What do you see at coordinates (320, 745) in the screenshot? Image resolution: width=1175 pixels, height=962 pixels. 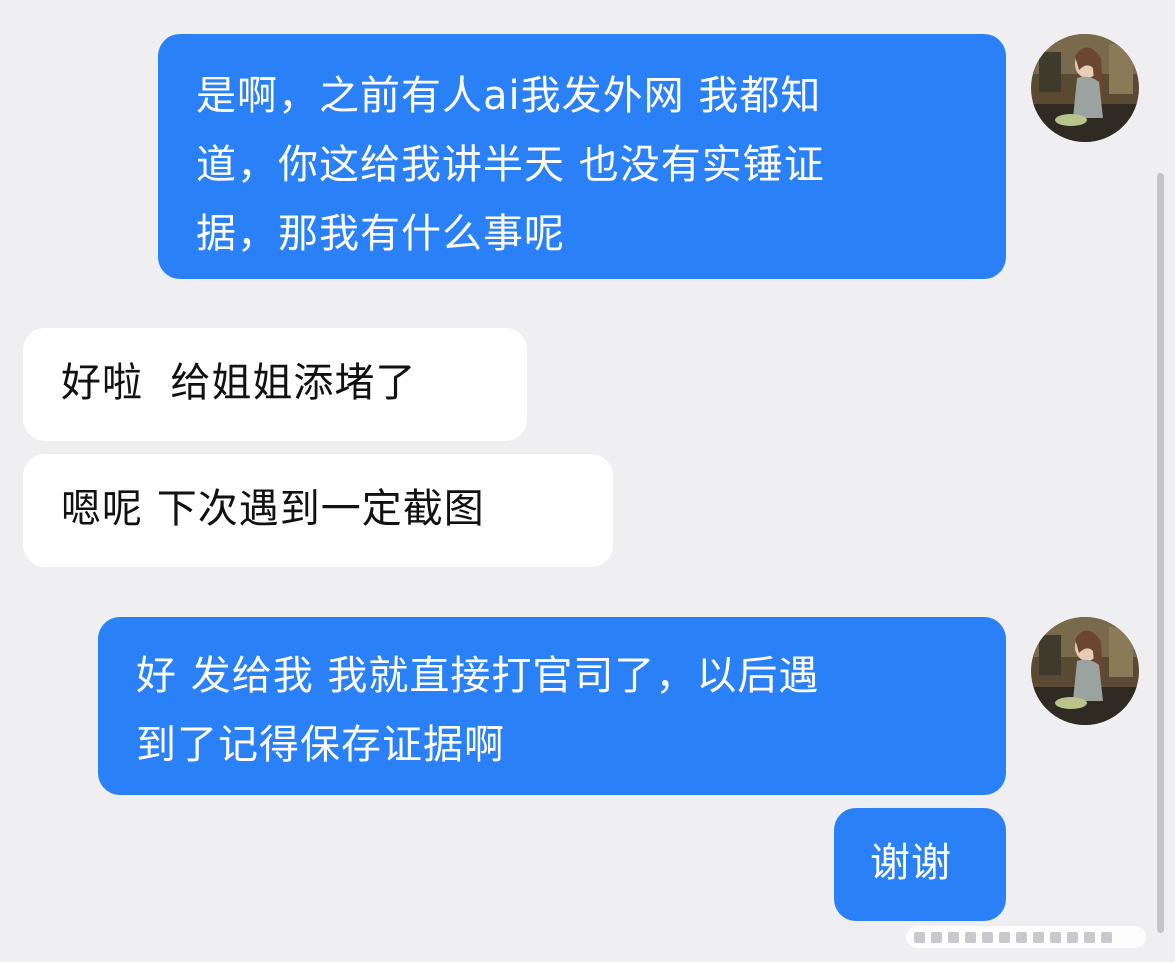 I see `message-text-line: 到了记得保存证据啊` at bounding box center [320, 745].